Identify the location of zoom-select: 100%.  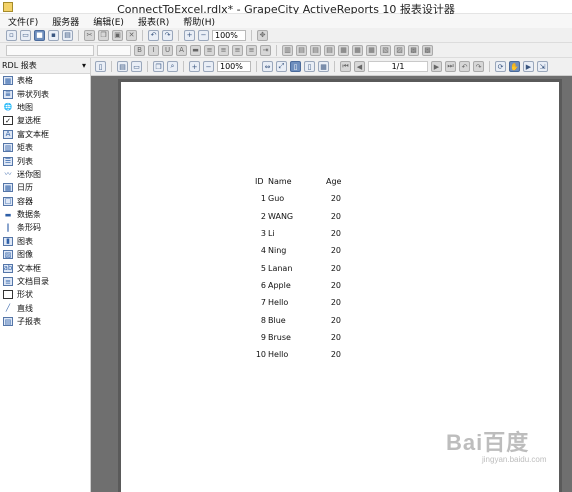
(229, 35).